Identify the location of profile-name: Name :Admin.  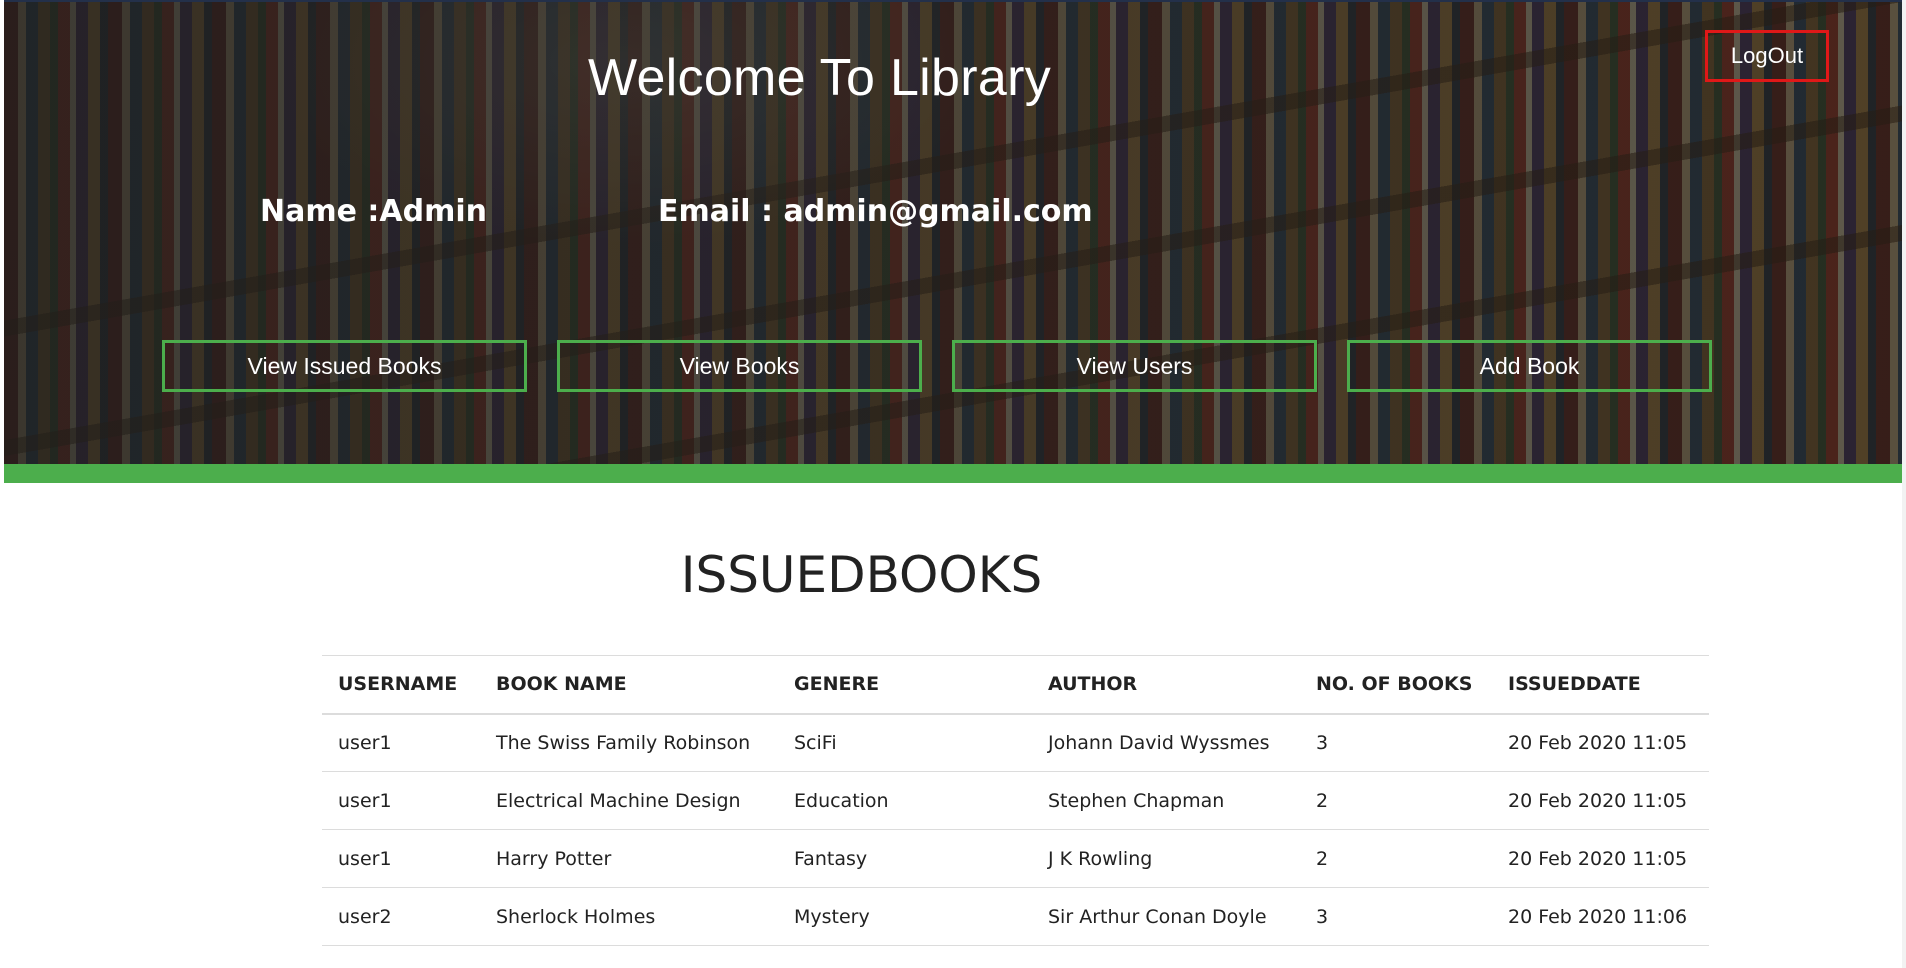
(373, 211).